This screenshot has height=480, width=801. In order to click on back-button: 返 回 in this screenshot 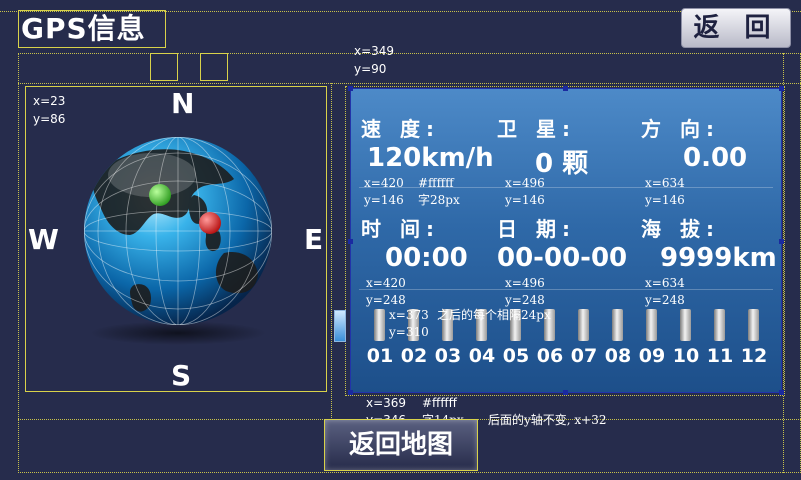, I will do `click(736, 28)`.